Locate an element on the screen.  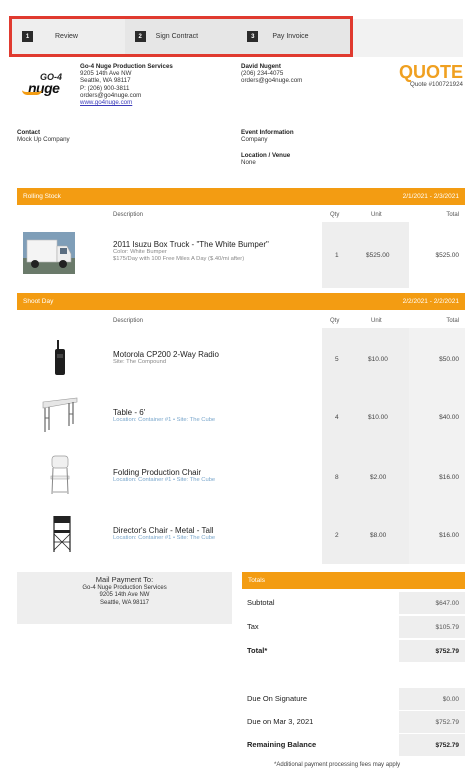
item-total: $525.00 is located at coordinates (447, 255).